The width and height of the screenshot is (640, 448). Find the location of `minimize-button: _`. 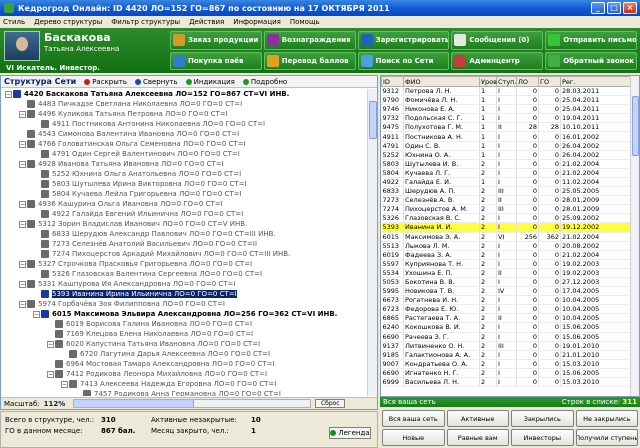

minimize-button: _ is located at coordinates (598, 8).